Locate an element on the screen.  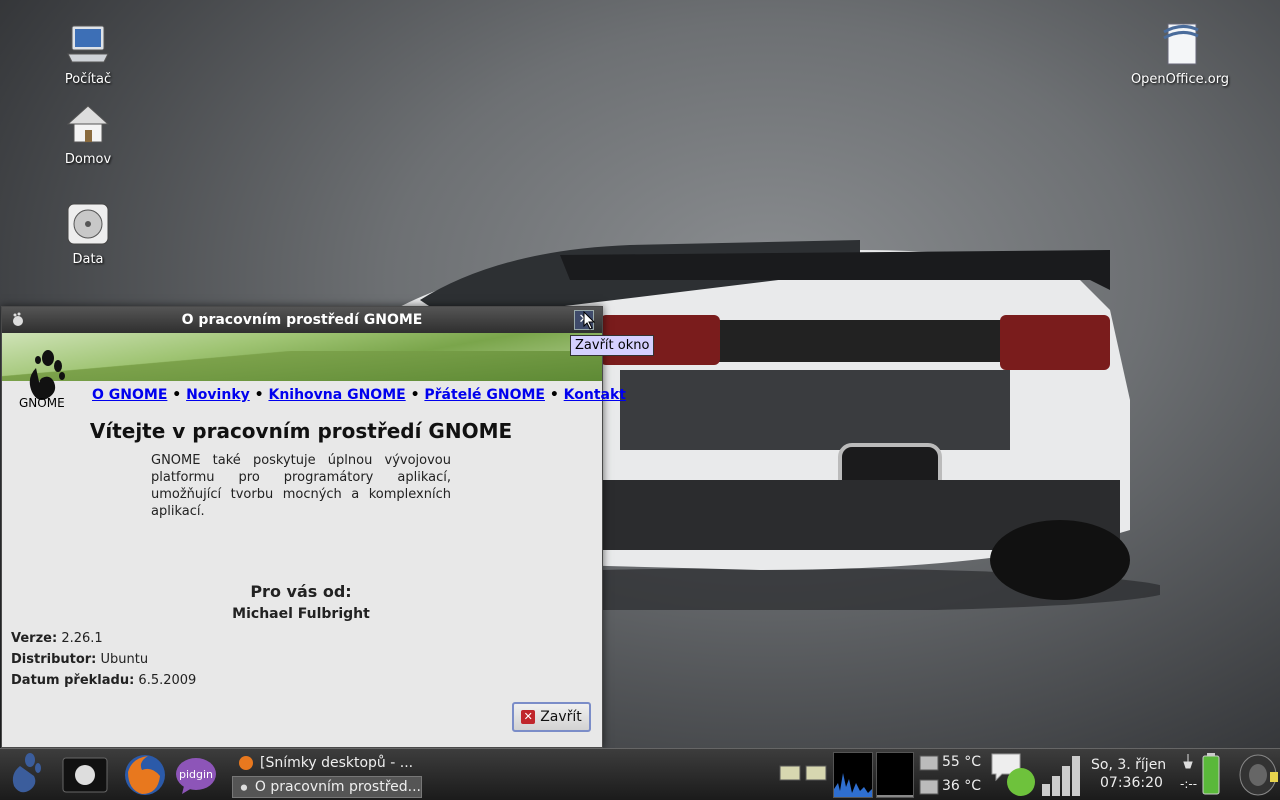
battery-time: -:-- is located at coordinates (1189, 784).